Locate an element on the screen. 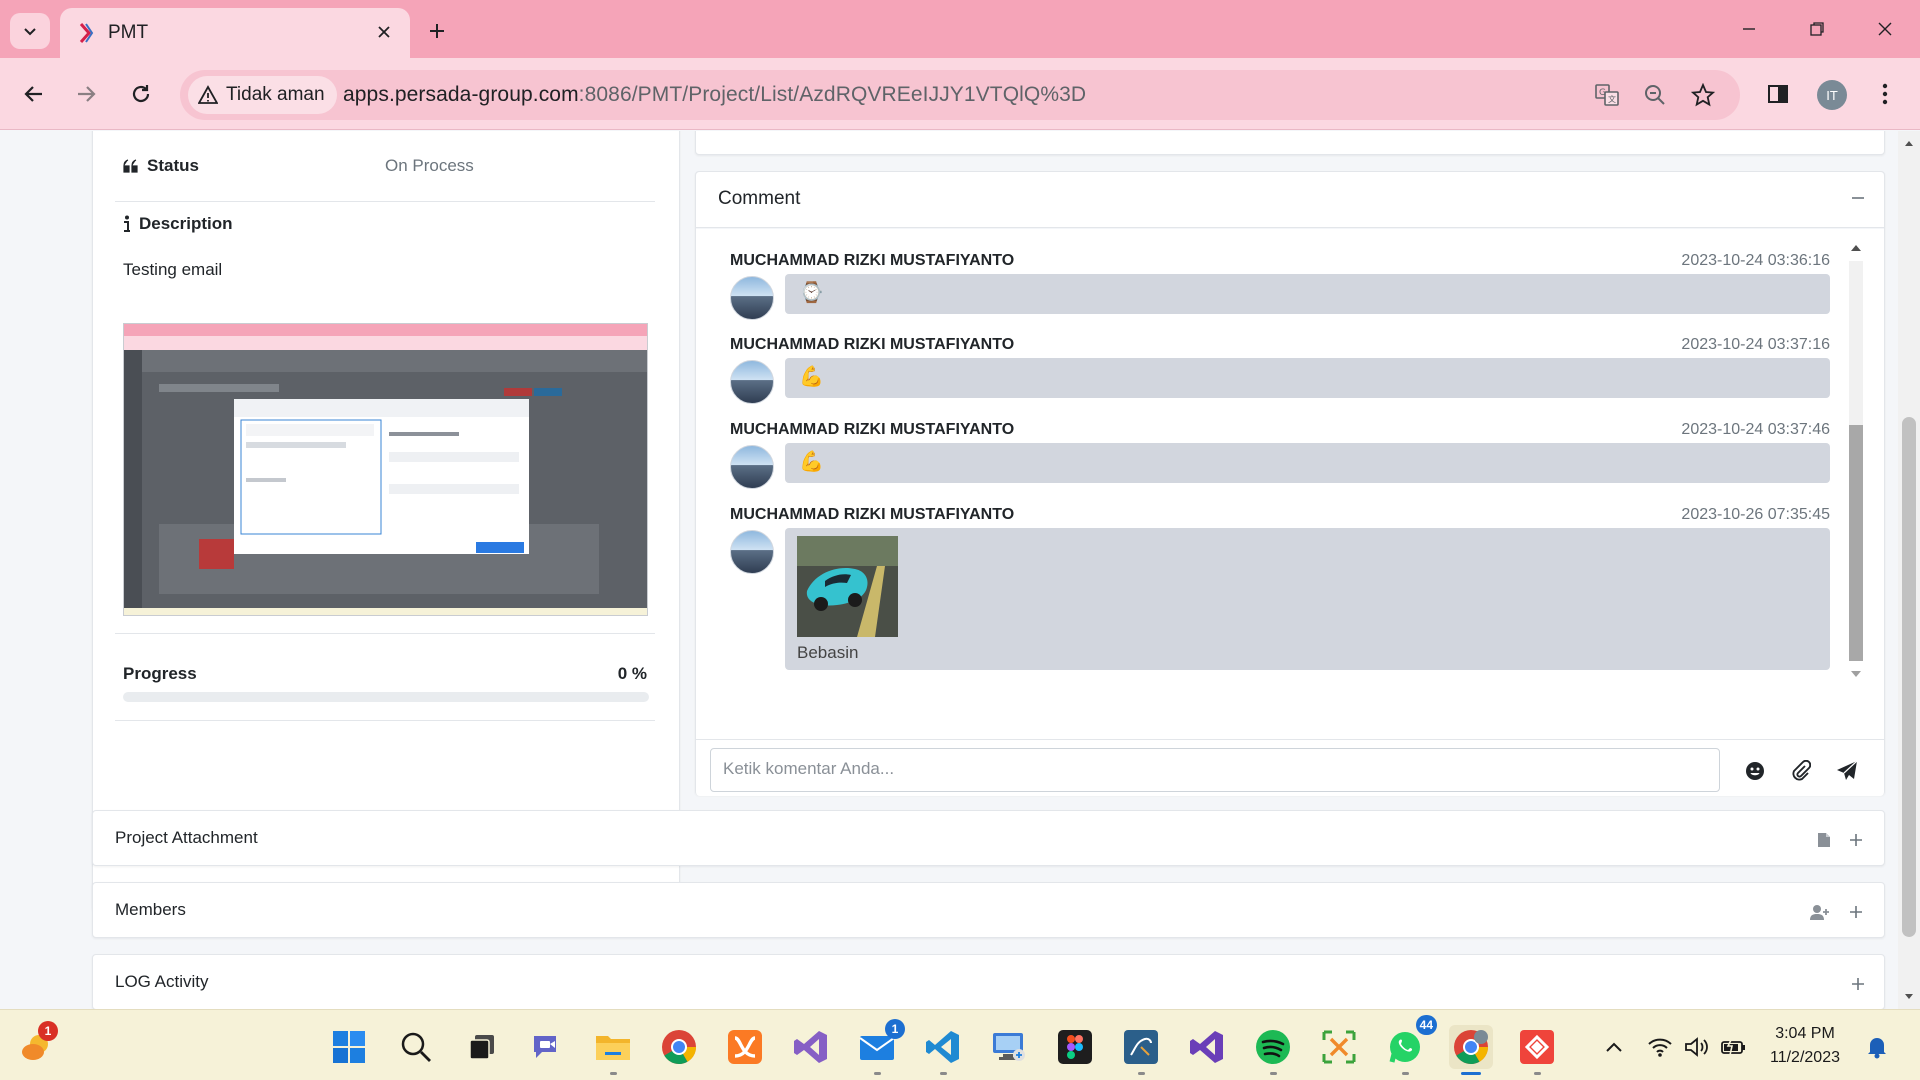  windows-start-icon is located at coordinates (349, 1047).